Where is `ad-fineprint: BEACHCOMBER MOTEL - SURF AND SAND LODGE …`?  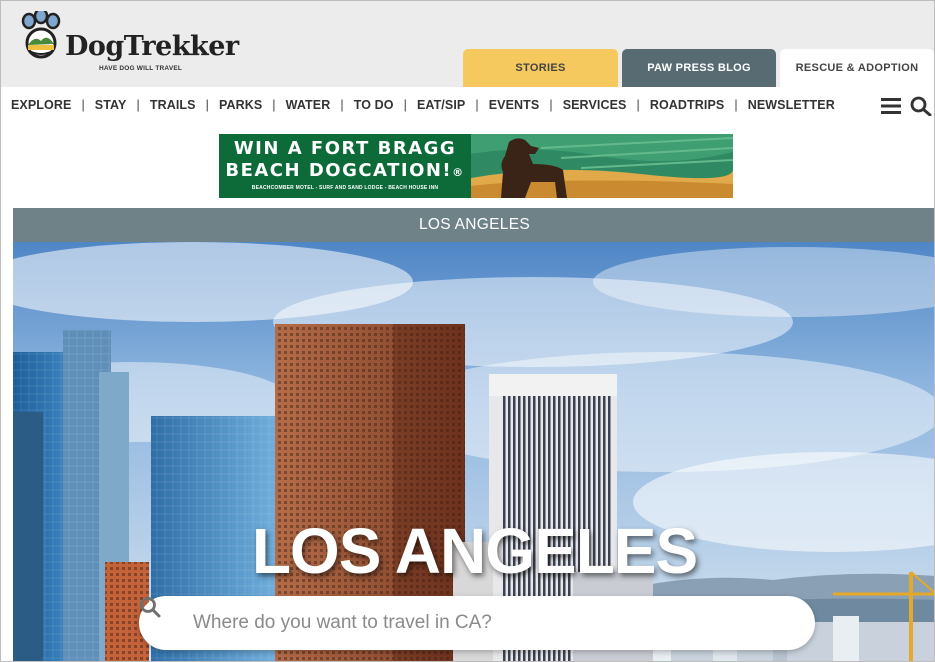
ad-fineprint: BEACHCOMBER MOTEL - SURF AND SAND LODGE … is located at coordinates (345, 188).